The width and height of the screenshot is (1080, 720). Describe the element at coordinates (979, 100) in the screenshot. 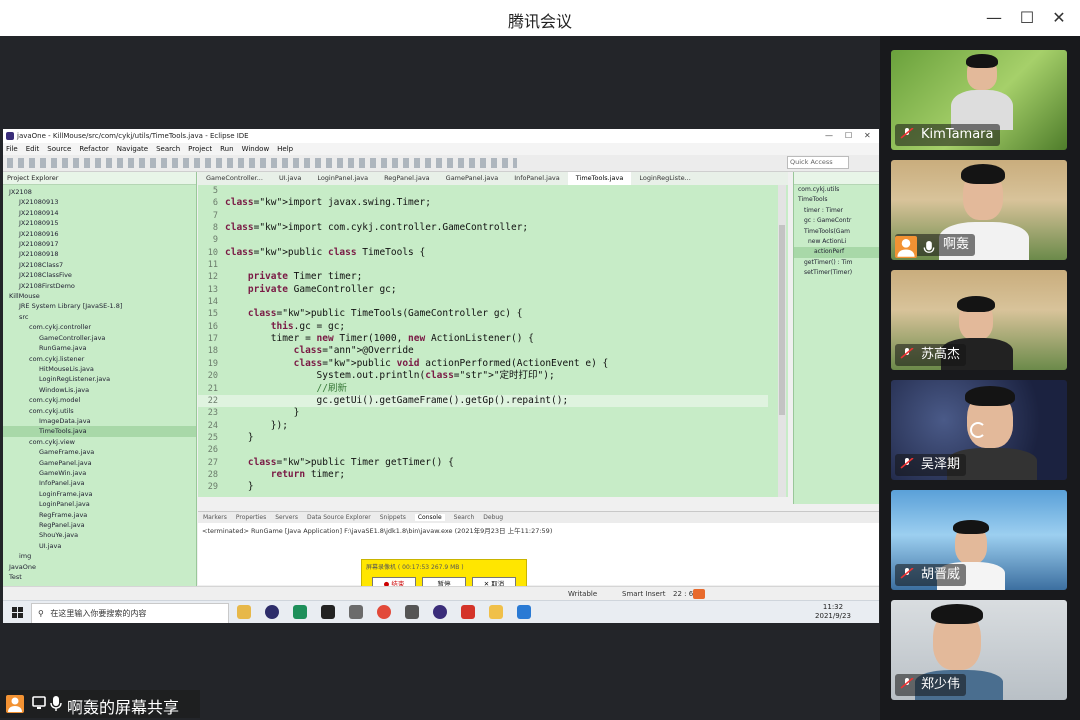

I see `participant-tile: KimTamara` at that location.